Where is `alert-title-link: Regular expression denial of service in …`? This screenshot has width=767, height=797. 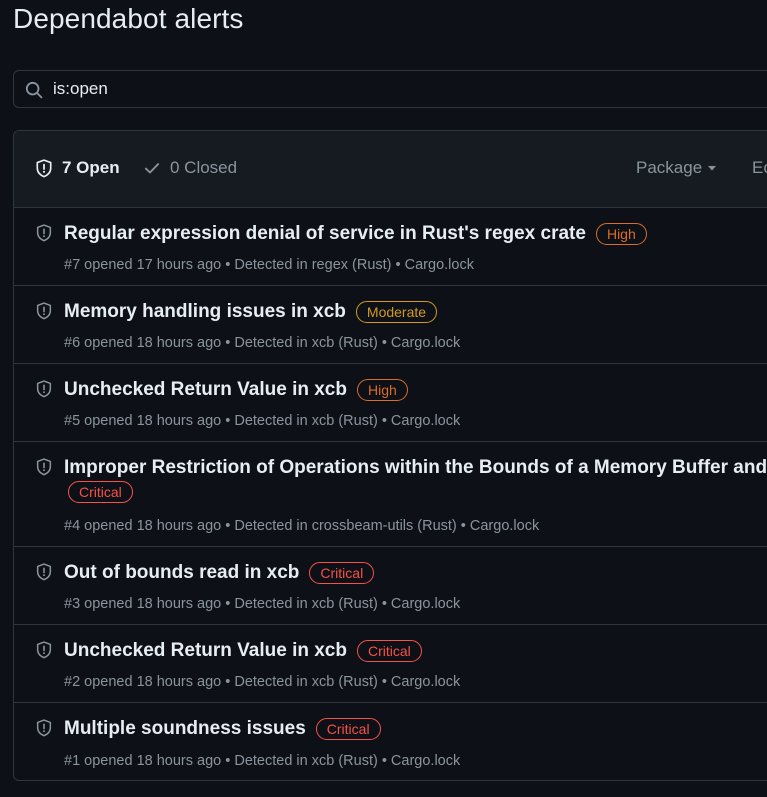
alert-title-link: Regular expression denial of service in … is located at coordinates (325, 234).